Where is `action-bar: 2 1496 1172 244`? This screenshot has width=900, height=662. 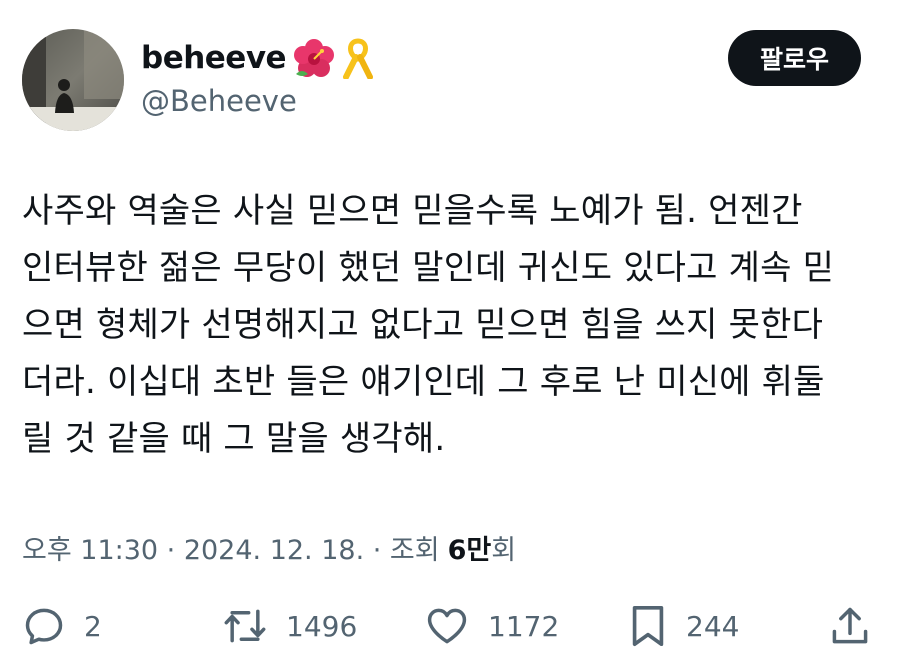 action-bar: 2 1496 1172 244 is located at coordinates (450, 626).